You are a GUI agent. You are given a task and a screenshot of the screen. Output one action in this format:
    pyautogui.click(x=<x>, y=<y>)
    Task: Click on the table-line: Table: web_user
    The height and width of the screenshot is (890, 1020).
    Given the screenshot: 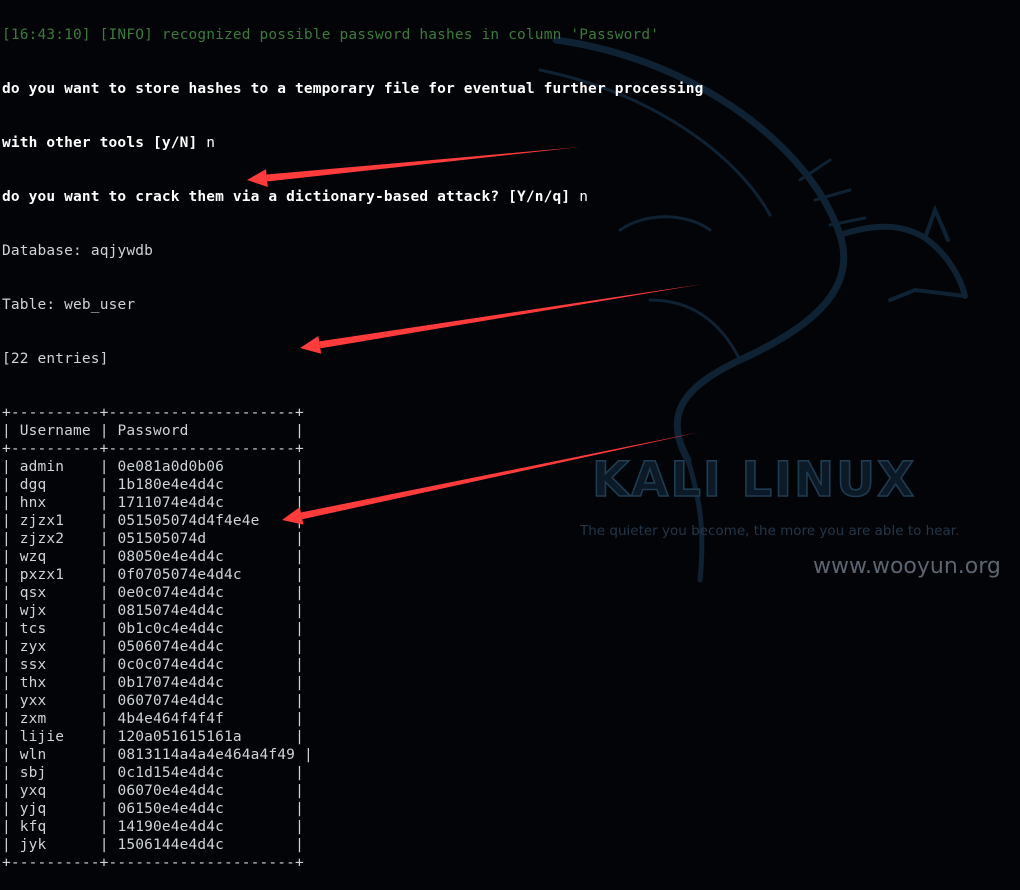 What is the action you would take?
    pyautogui.click(x=510, y=305)
    